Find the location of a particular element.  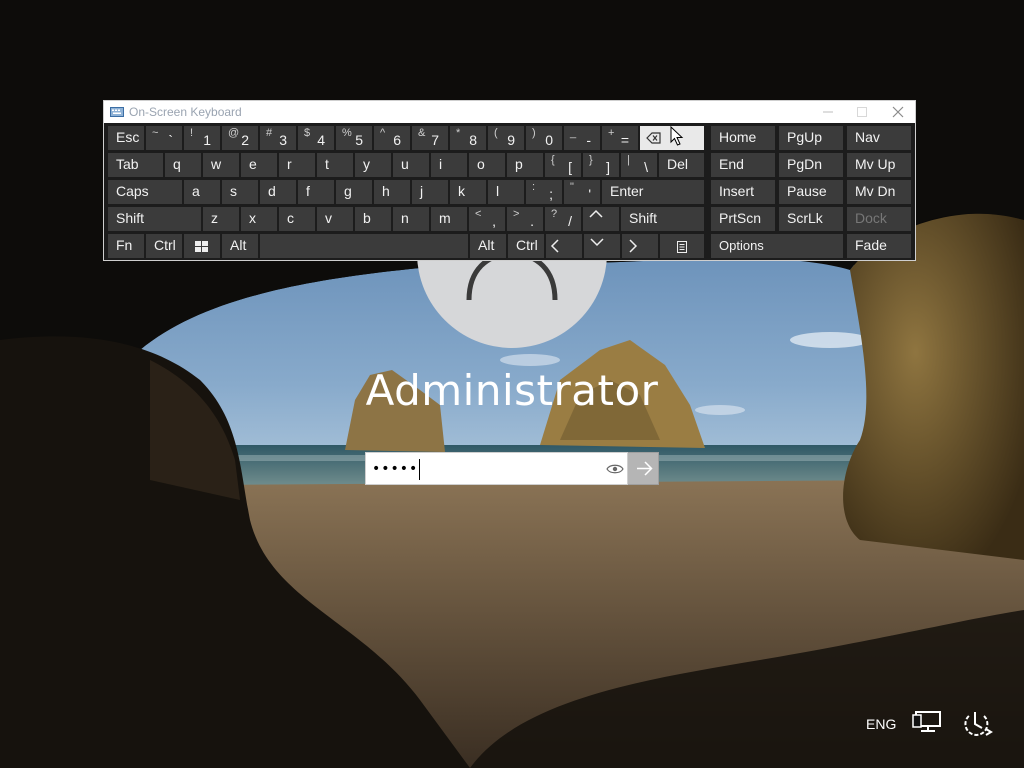

key-comma: <, is located at coordinates (487, 219).